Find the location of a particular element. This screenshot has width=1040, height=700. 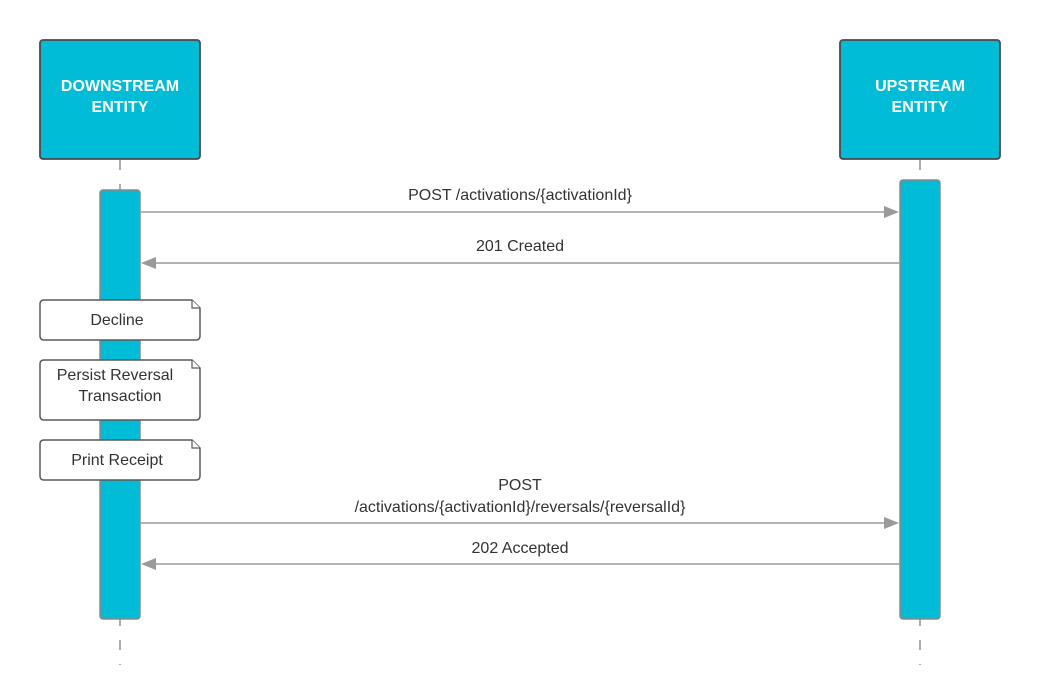

downstream-actor: DOWNSTREAM ENTITY is located at coordinates (120, 99).